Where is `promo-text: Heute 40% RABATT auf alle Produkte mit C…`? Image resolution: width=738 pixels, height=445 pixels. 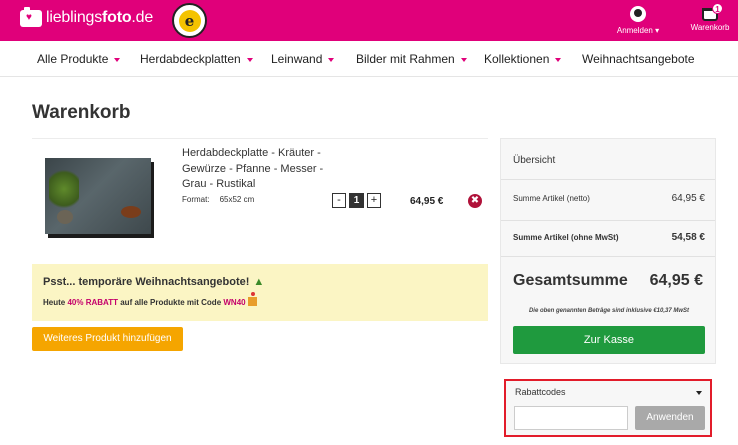
promo-text: Heute 40% RABATT auf alle Produkte mit C… is located at coordinates (150, 299).